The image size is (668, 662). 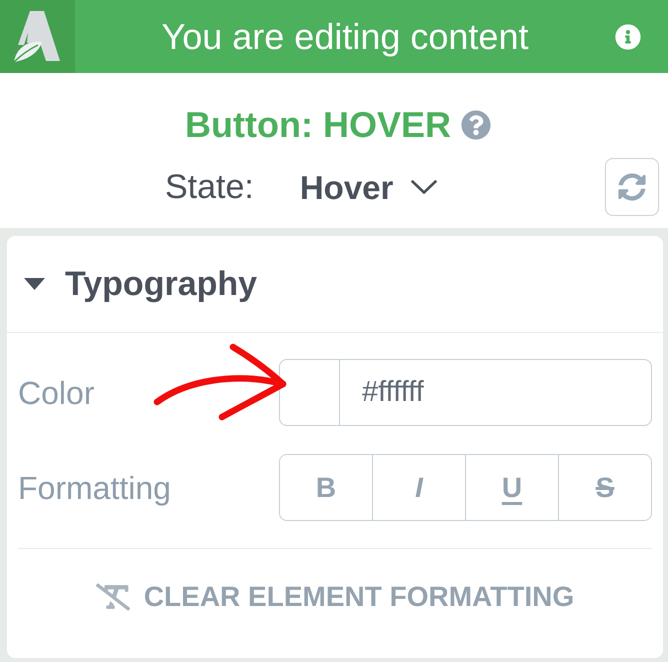 What do you see at coordinates (37, 36) in the screenshot?
I see `logo-icon` at bounding box center [37, 36].